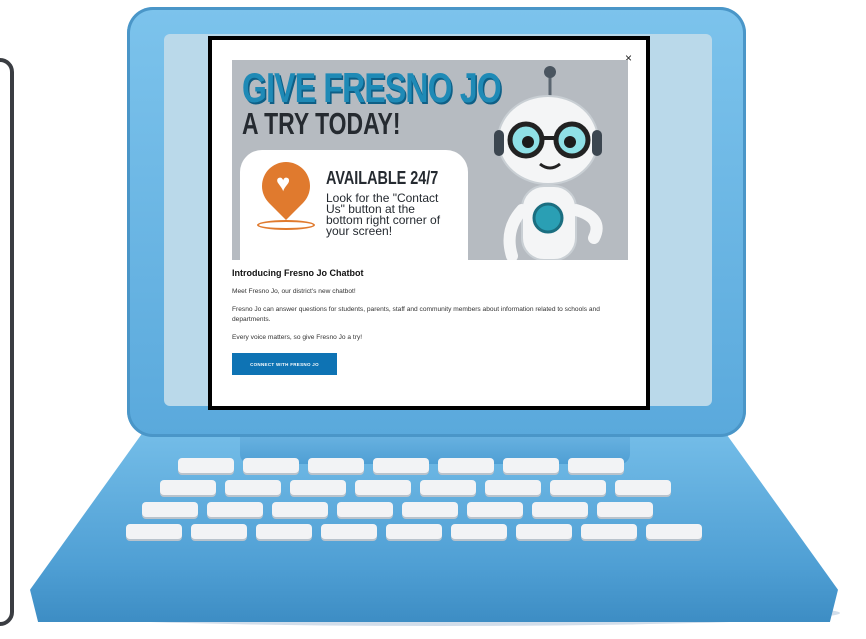 The height and width of the screenshot is (639, 866). I want to click on connect-with-fresno-jo-button: CONNECT WITH FRESNO JO, so click(284, 364).